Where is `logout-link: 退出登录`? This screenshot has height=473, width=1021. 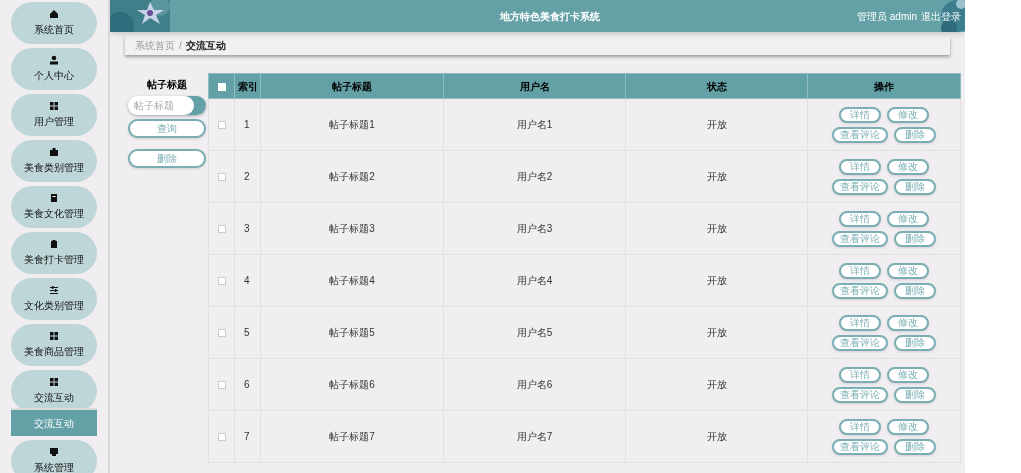
logout-link: 退出登录 is located at coordinates (941, 16).